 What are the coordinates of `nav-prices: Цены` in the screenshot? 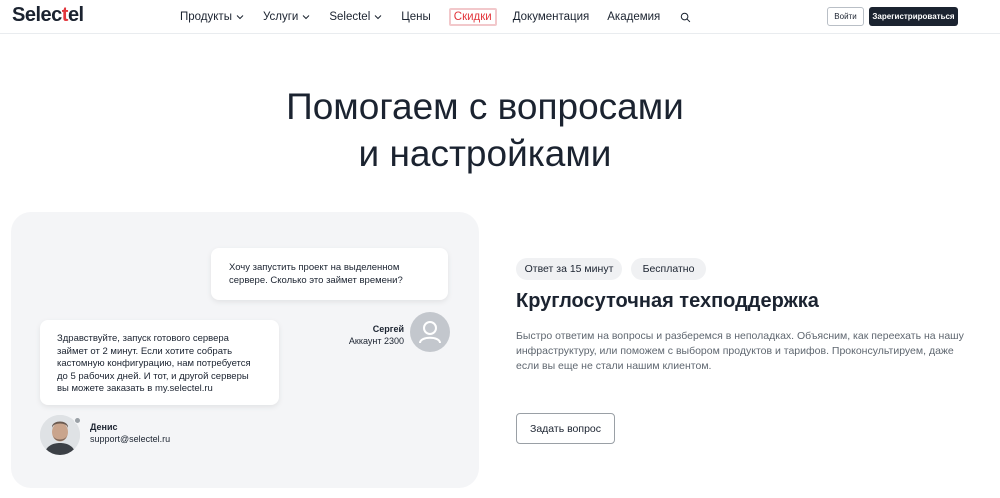 It's located at (416, 17).